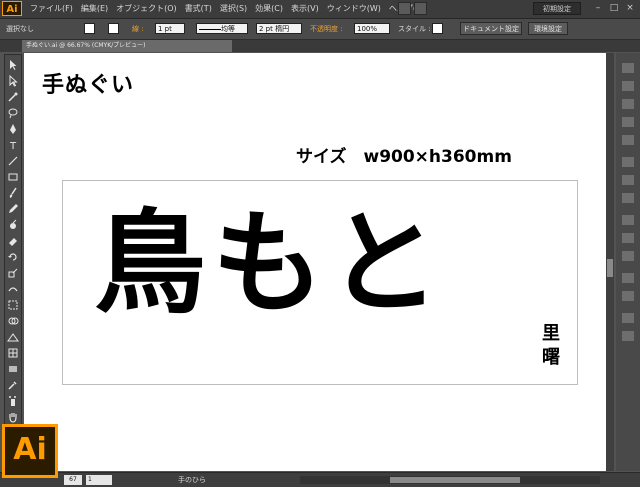 The image size is (640, 487). Describe the element at coordinates (557, 8) in the screenshot. I see `workspace-switcher: 初期設定` at that location.